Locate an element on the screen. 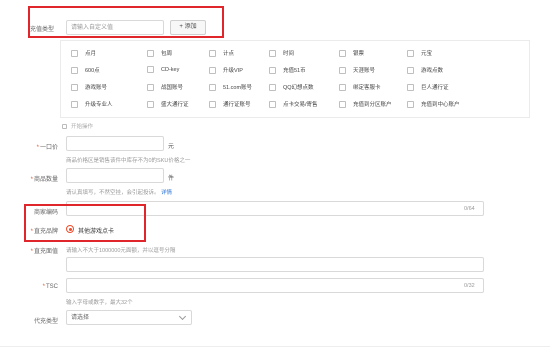 The width and height of the screenshot is (550, 350). agent-type-label: 代充类型 is located at coordinates (45, 322).